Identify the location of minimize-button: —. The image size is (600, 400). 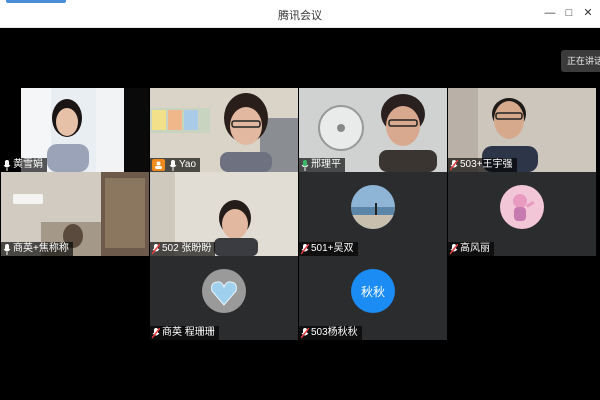
(550, 13).